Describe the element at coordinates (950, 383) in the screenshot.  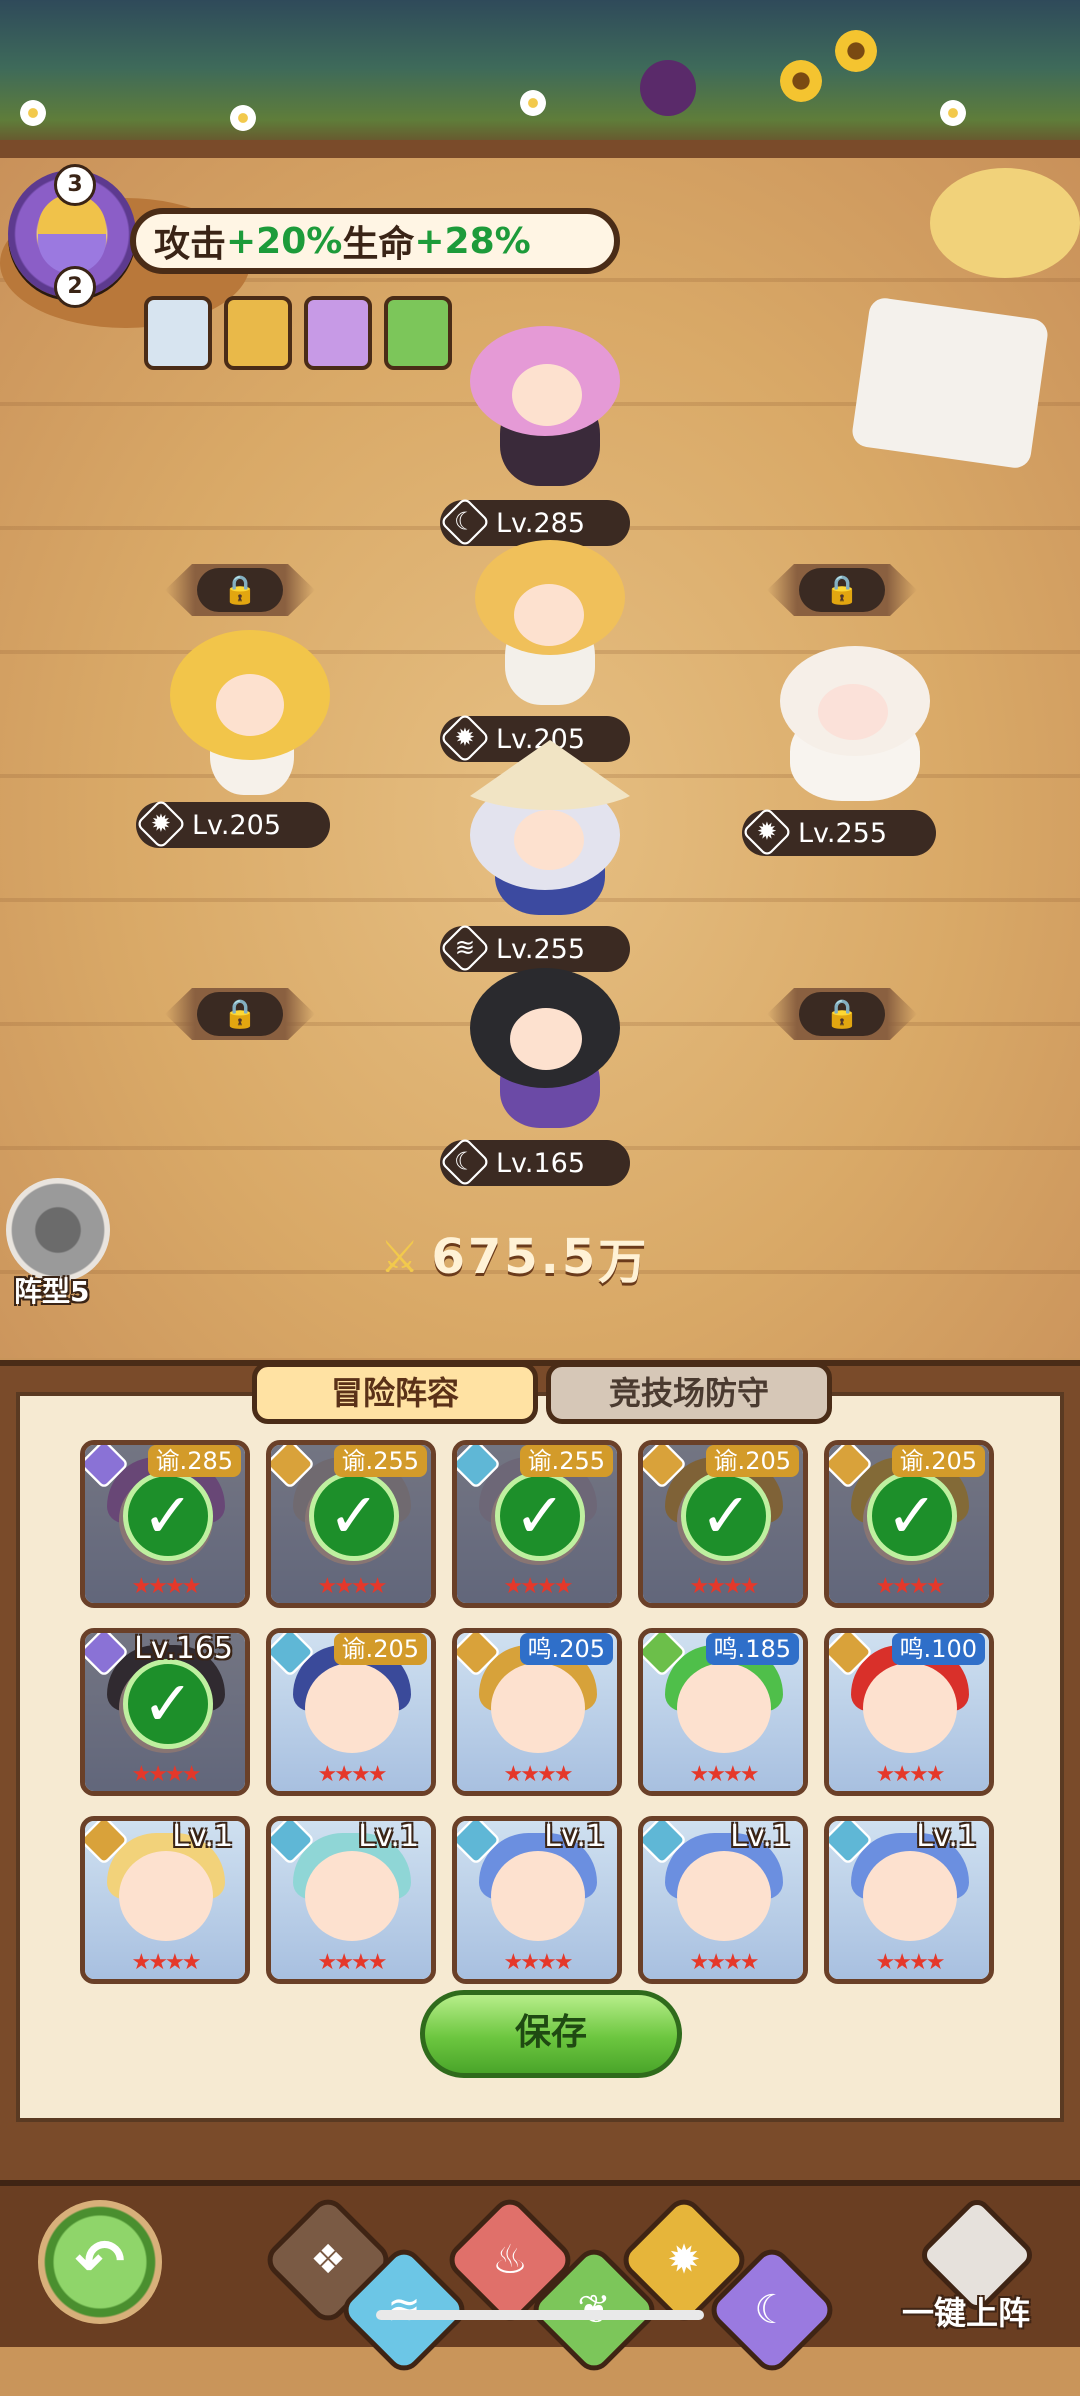
I see `sugar-cube-decor` at that location.